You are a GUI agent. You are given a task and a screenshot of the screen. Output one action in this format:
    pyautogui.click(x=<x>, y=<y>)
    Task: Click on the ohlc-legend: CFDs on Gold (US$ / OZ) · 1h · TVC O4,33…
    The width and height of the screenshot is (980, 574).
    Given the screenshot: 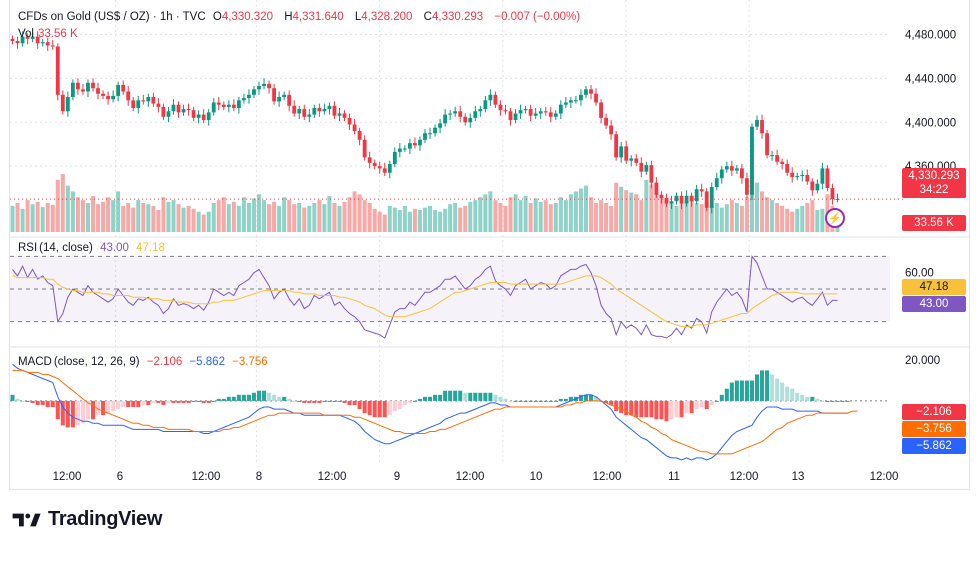 What is the action you would take?
    pyautogui.click(x=301, y=17)
    